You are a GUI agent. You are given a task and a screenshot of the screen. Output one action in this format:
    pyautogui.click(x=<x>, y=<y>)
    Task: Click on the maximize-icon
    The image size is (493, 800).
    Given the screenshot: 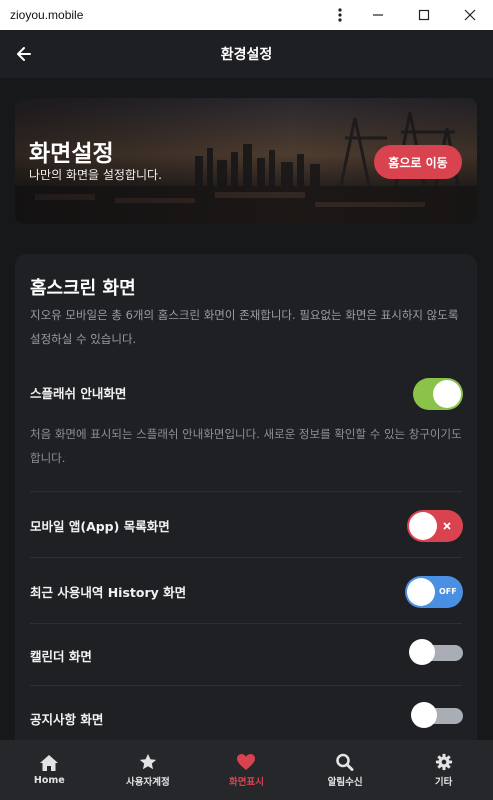 What is the action you would take?
    pyautogui.click(x=424, y=15)
    